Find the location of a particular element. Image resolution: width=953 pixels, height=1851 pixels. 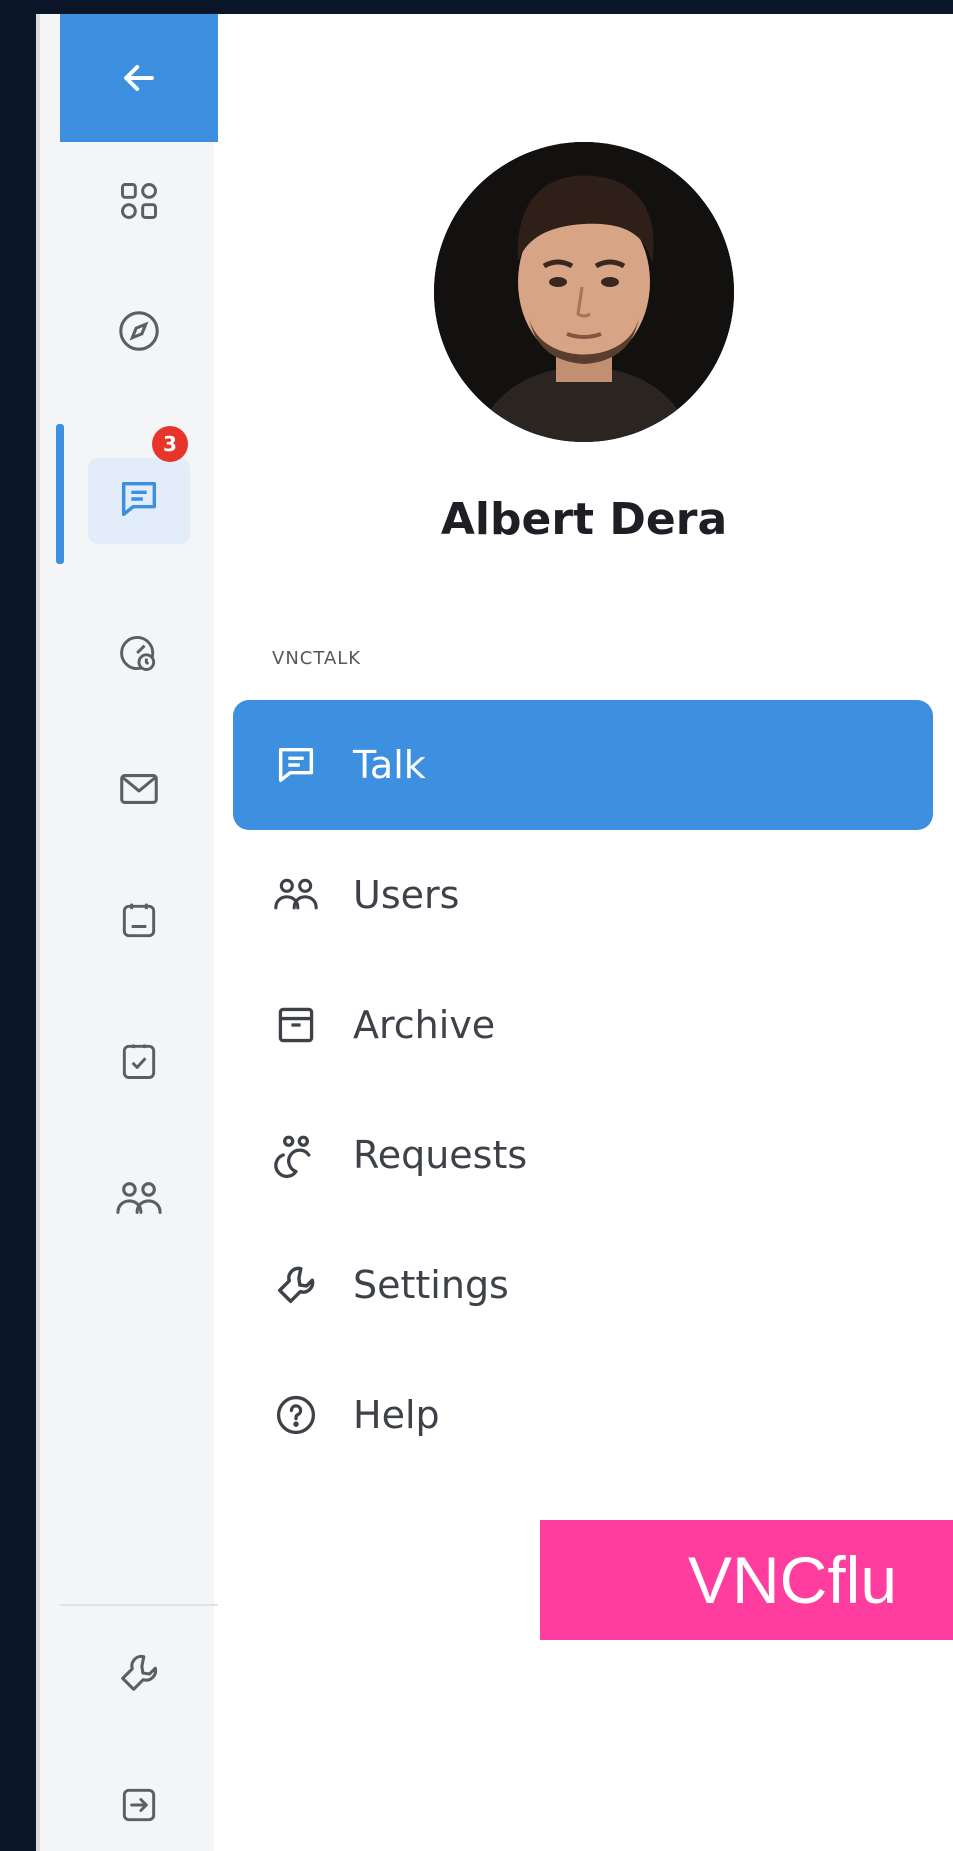

menu-item-users: Users is located at coordinates (583, 895).